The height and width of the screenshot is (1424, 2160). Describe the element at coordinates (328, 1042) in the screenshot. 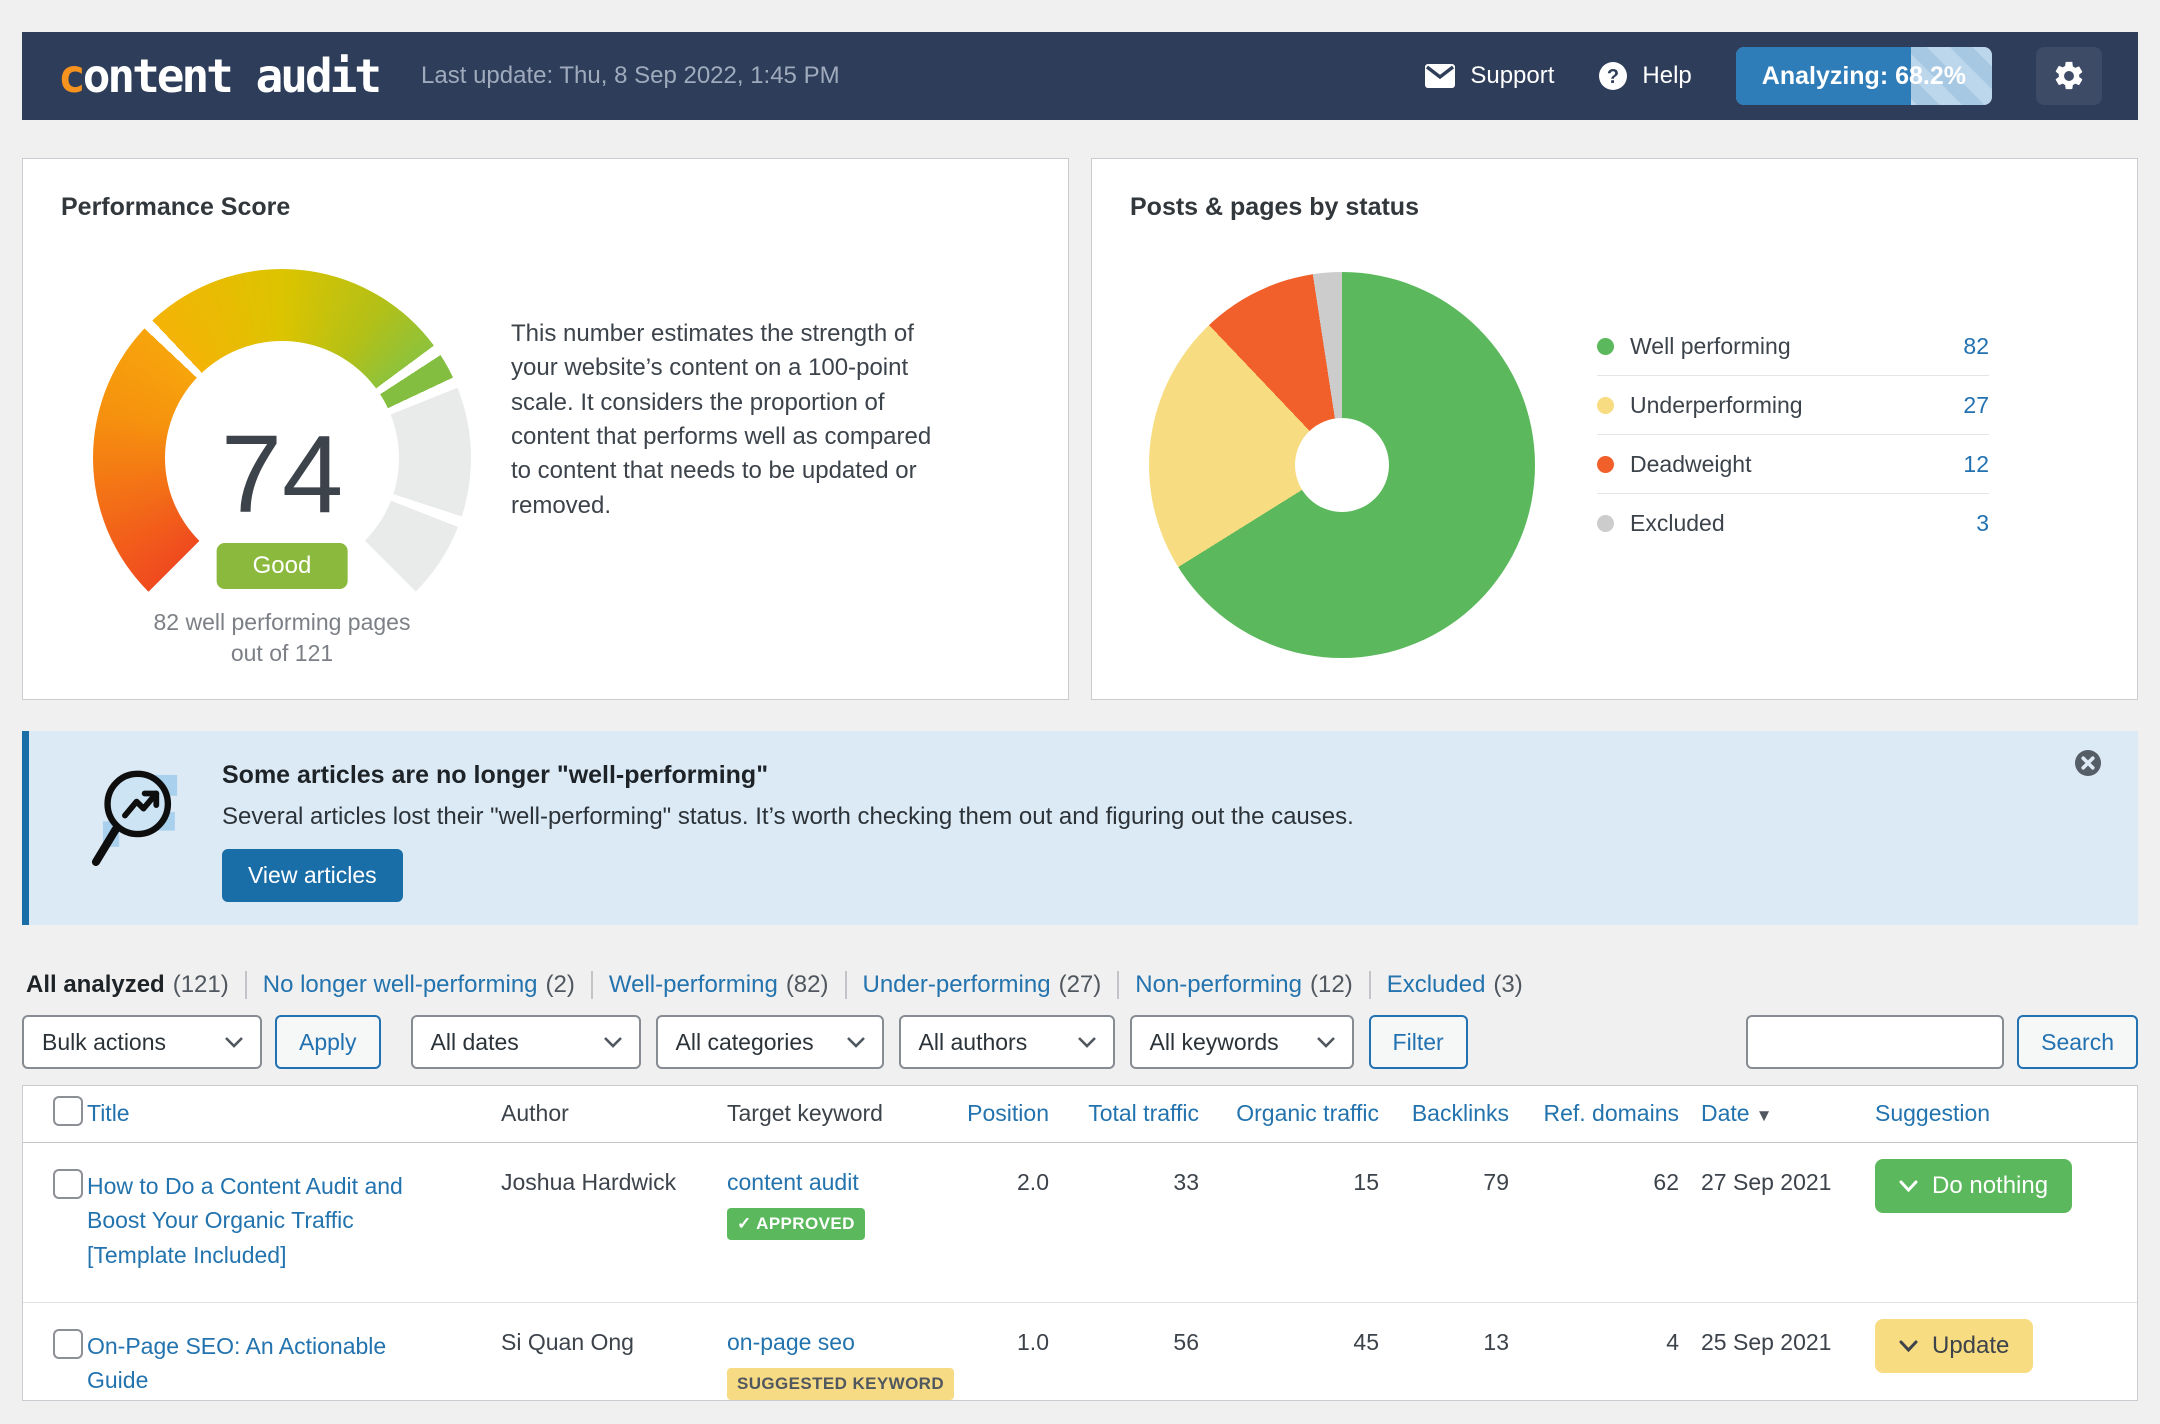

I see `apply-button: Apply` at that location.